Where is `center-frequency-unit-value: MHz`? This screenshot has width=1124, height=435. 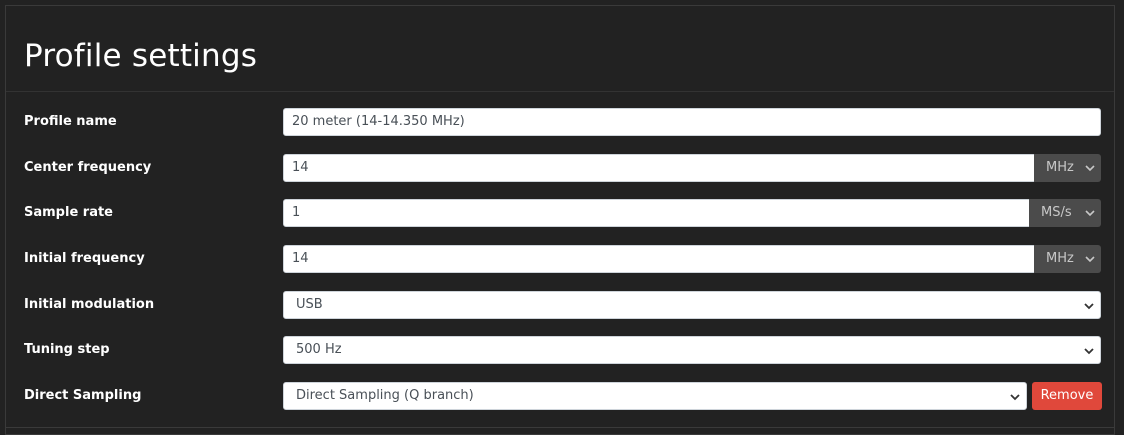 center-frequency-unit-value: MHz is located at coordinates (1060, 167).